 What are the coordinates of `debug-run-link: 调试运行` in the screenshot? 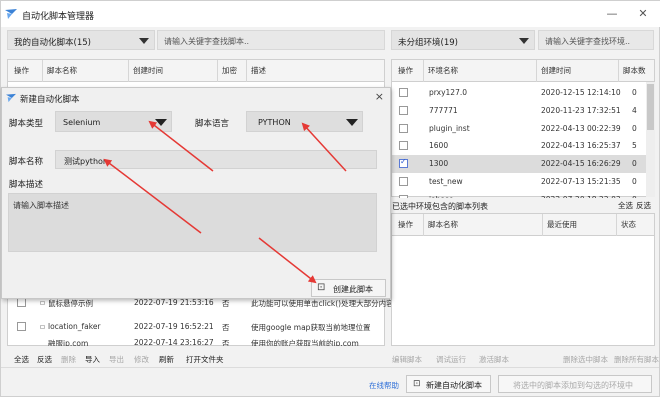 It's located at (451, 359).